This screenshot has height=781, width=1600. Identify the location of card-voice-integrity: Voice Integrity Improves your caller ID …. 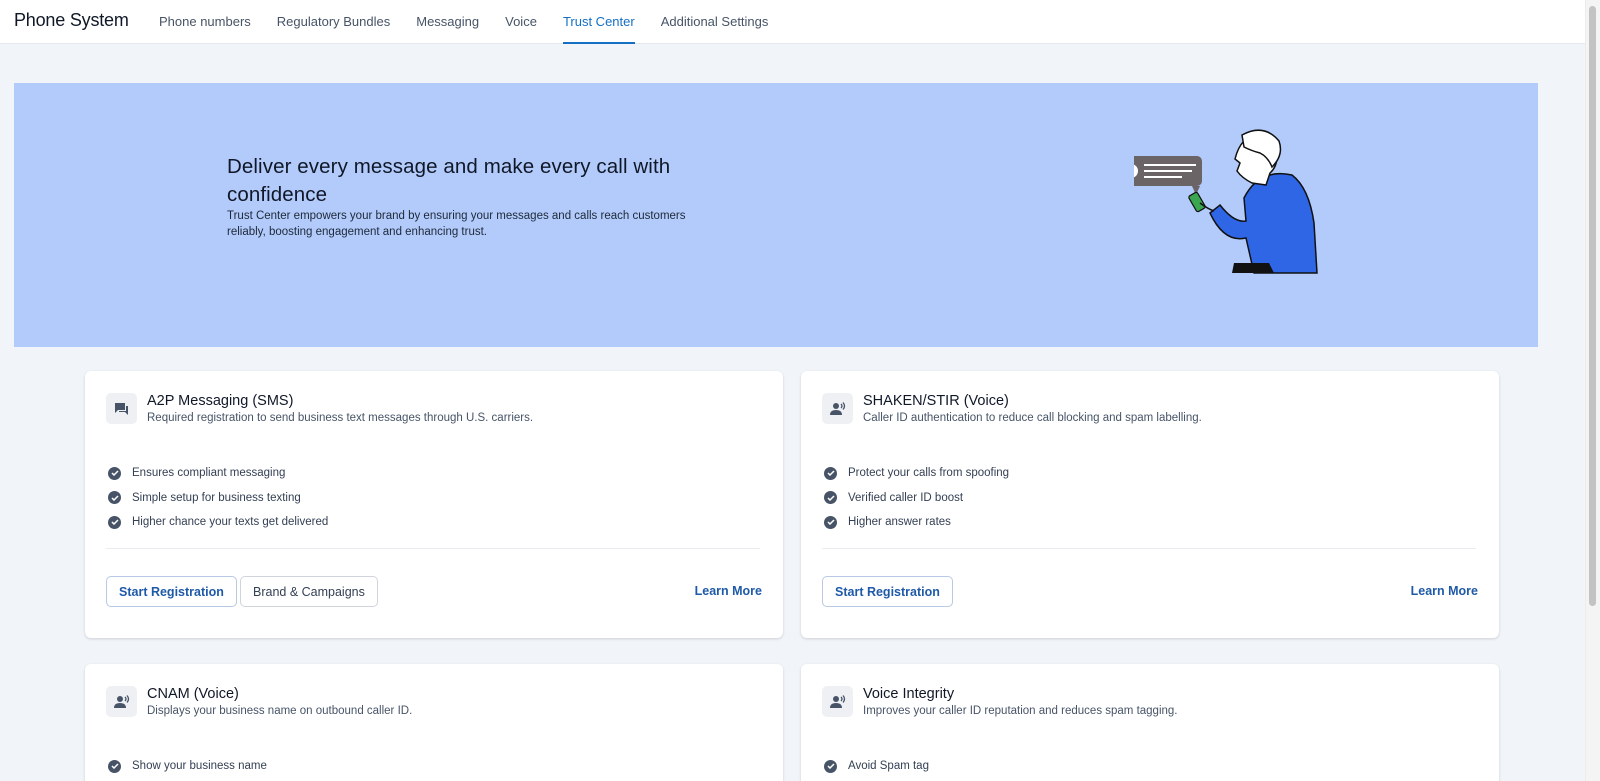
(1150, 722).